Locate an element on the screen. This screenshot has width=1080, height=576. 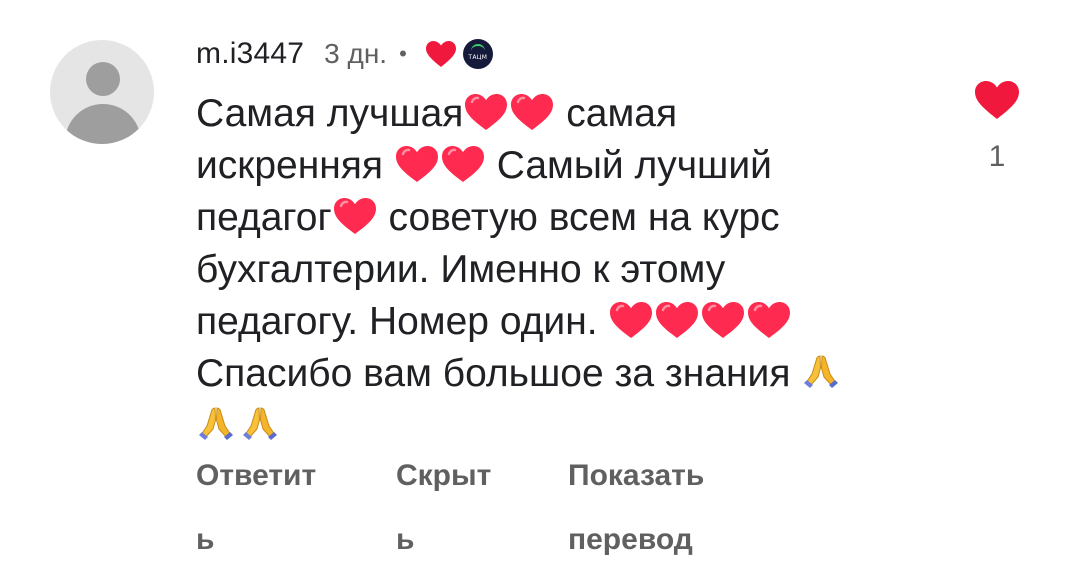
reply-label-line-1: Ответит is located at coordinates (256, 475).